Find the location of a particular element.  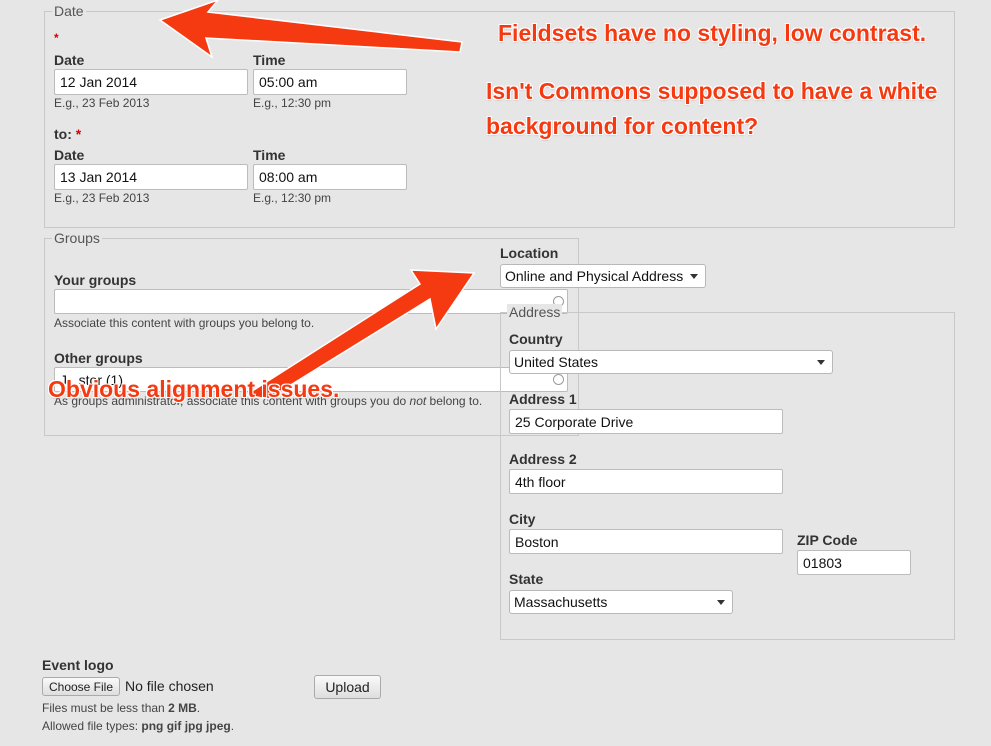

to-label: to: * is located at coordinates (67, 134).